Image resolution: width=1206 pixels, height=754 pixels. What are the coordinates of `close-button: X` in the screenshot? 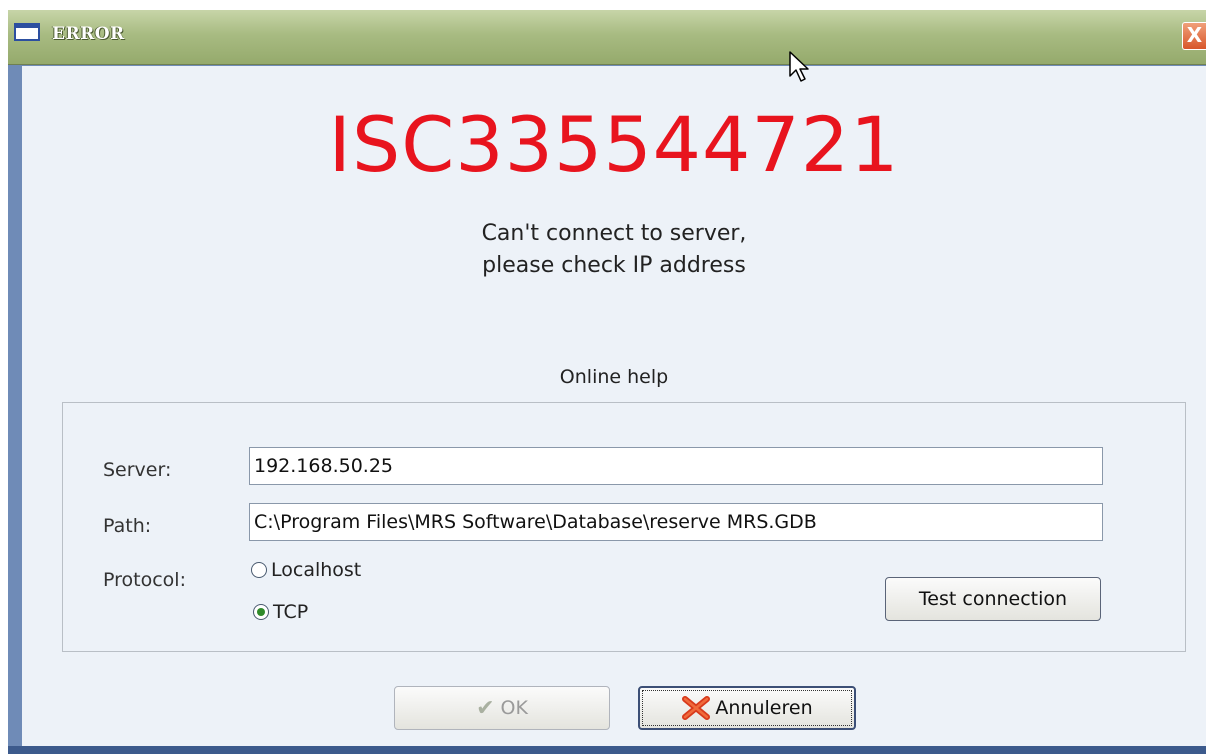 It's located at (1194, 36).